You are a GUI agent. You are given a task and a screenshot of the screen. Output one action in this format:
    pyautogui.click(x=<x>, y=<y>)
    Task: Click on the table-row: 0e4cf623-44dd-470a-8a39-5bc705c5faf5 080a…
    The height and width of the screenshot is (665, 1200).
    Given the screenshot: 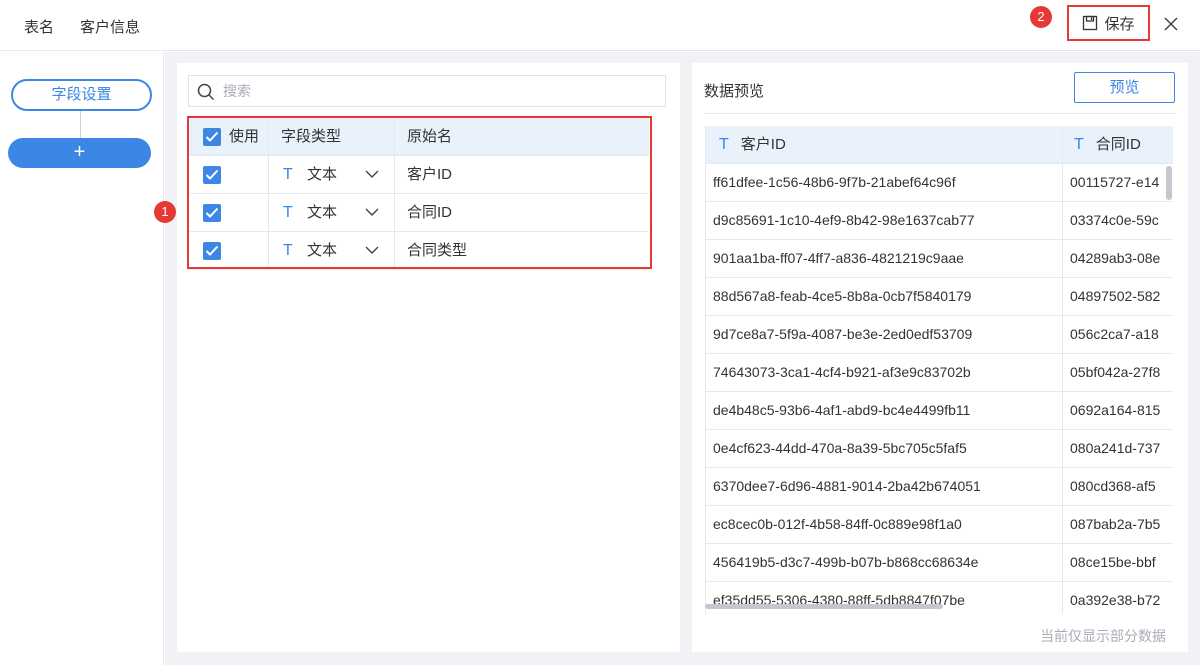 What is the action you would take?
    pyautogui.click(x=939, y=449)
    